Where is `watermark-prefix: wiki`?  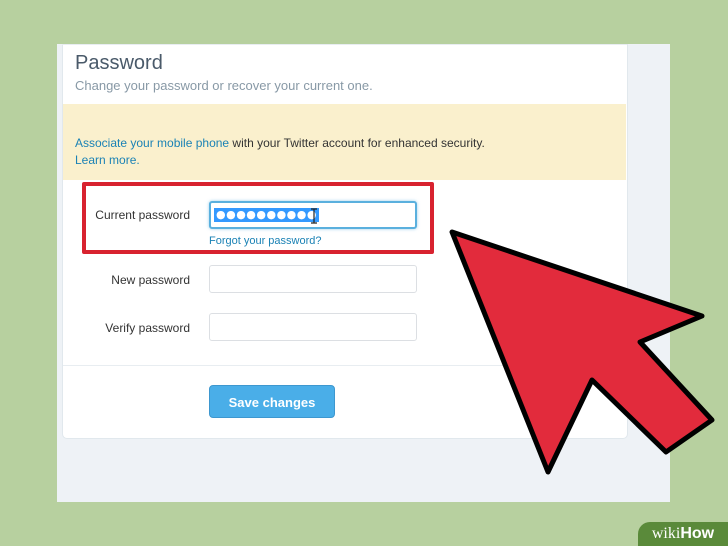
watermark-prefix: wiki is located at coordinates (666, 533).